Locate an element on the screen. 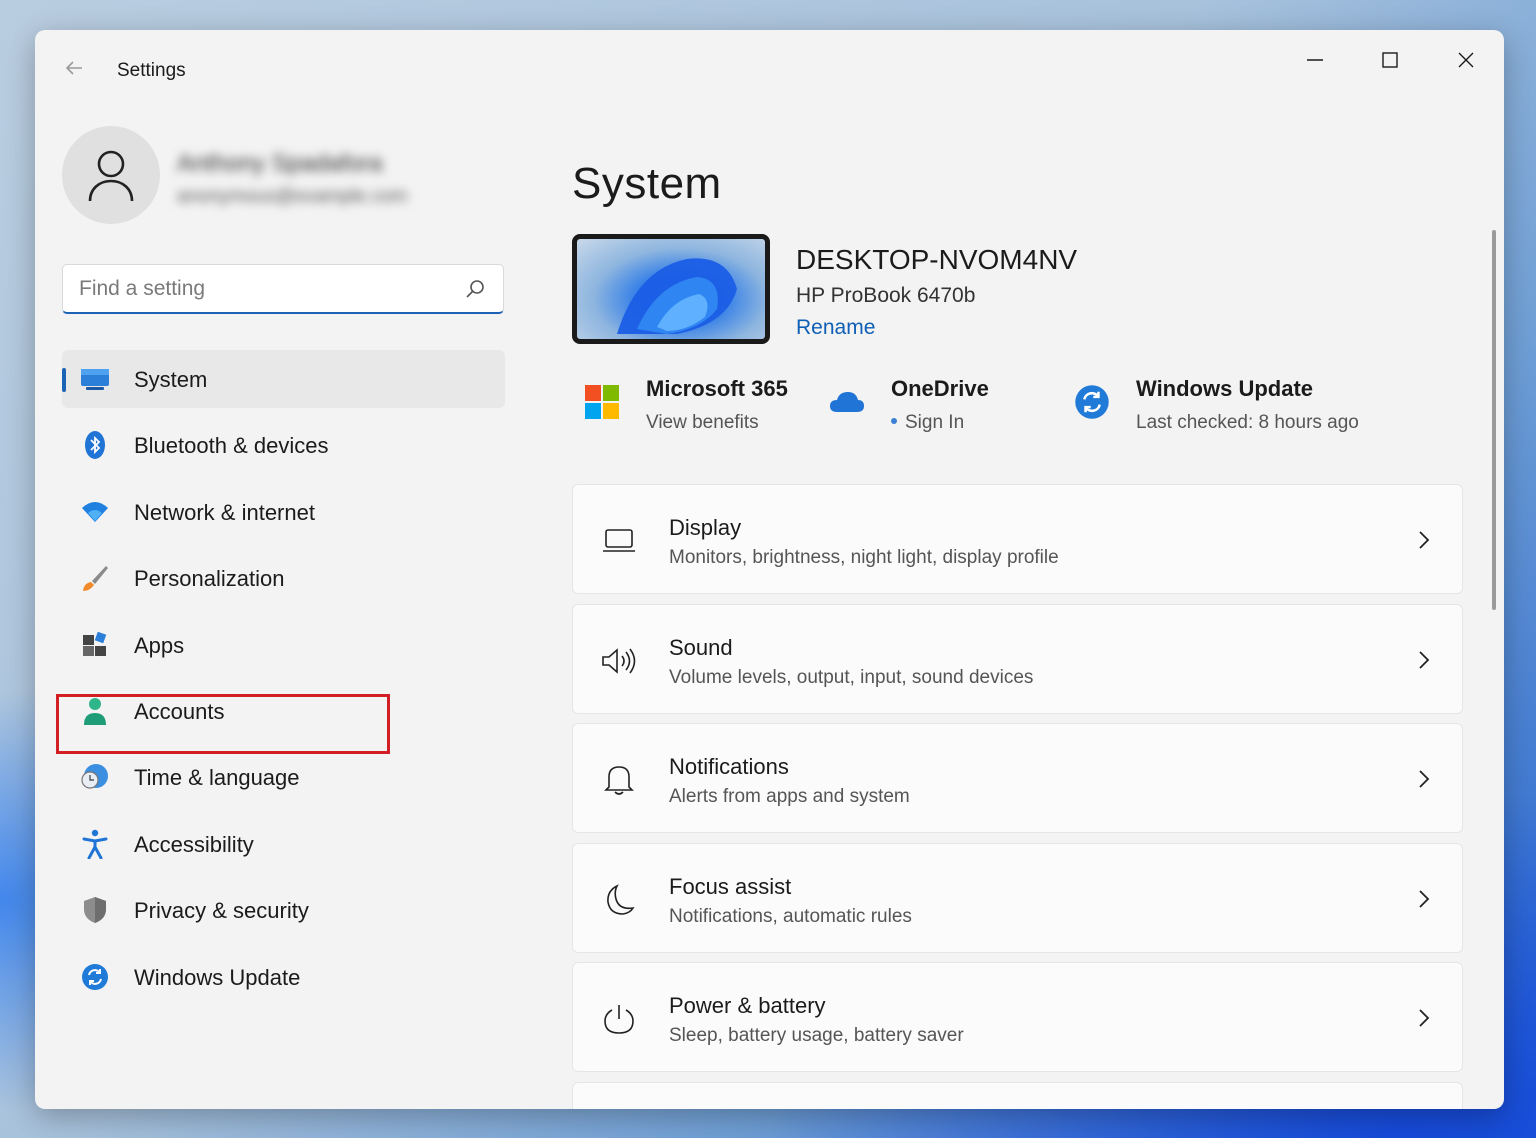  card-title: Focus assist is located at coordinates (730, 886).